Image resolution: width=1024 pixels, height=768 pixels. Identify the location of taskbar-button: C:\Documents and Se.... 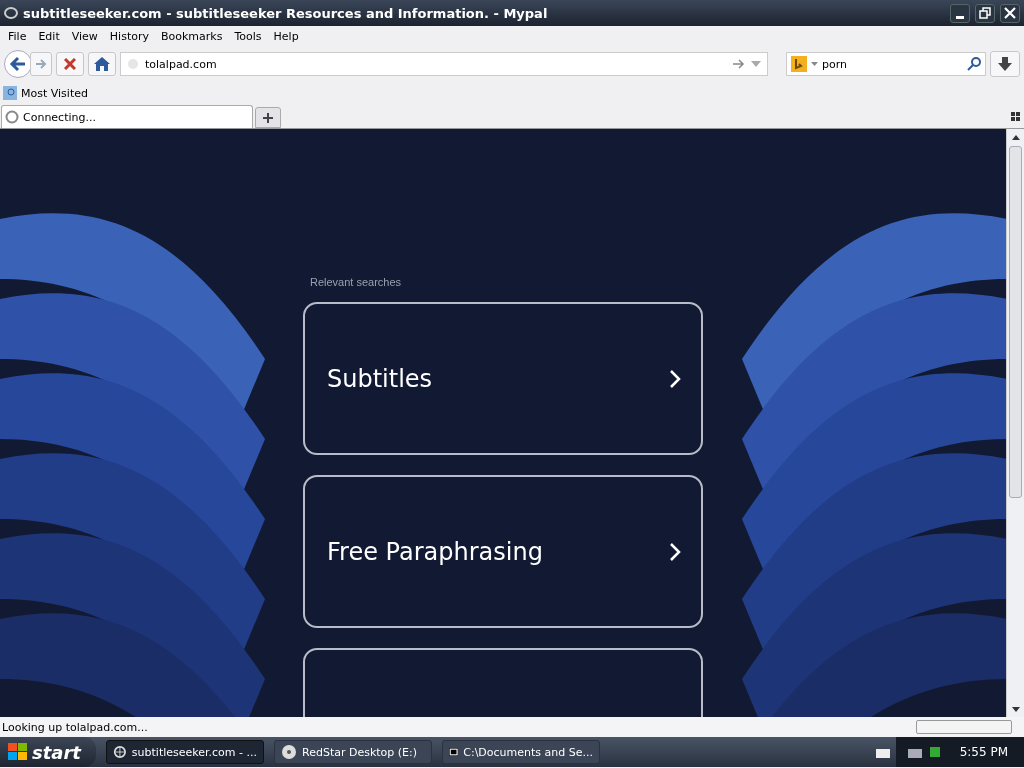
(521, 752).